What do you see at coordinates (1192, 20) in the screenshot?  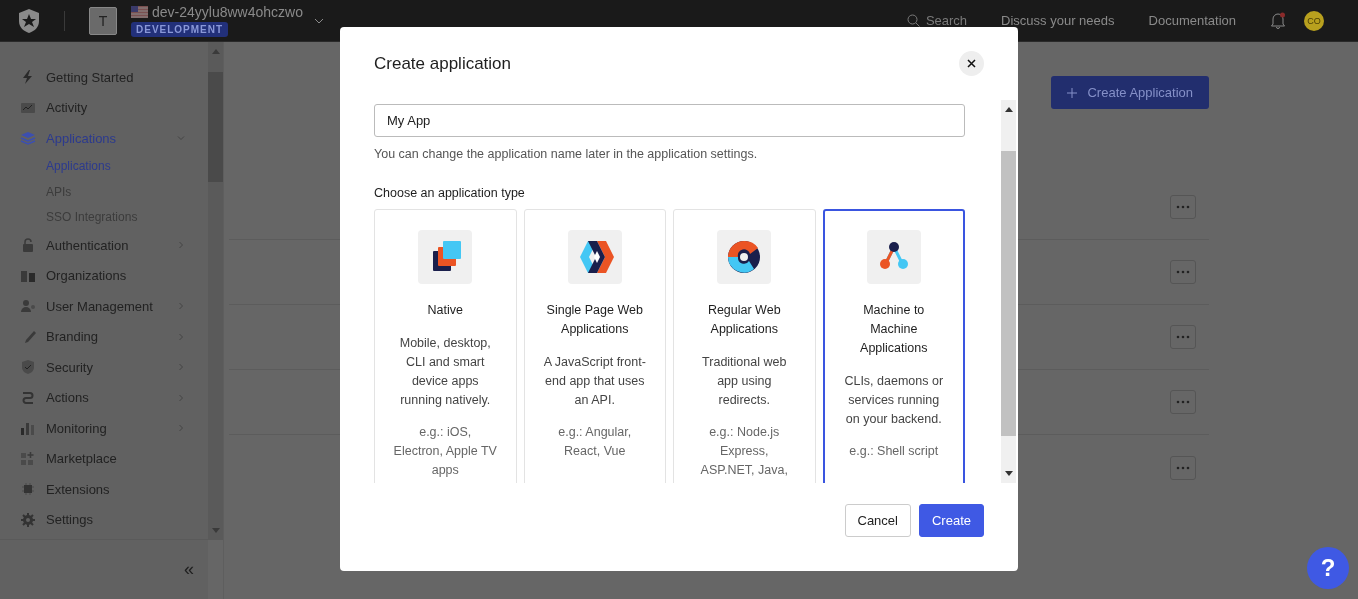 I see `nav-link: Documentation` at bounding box center [1192, 20].